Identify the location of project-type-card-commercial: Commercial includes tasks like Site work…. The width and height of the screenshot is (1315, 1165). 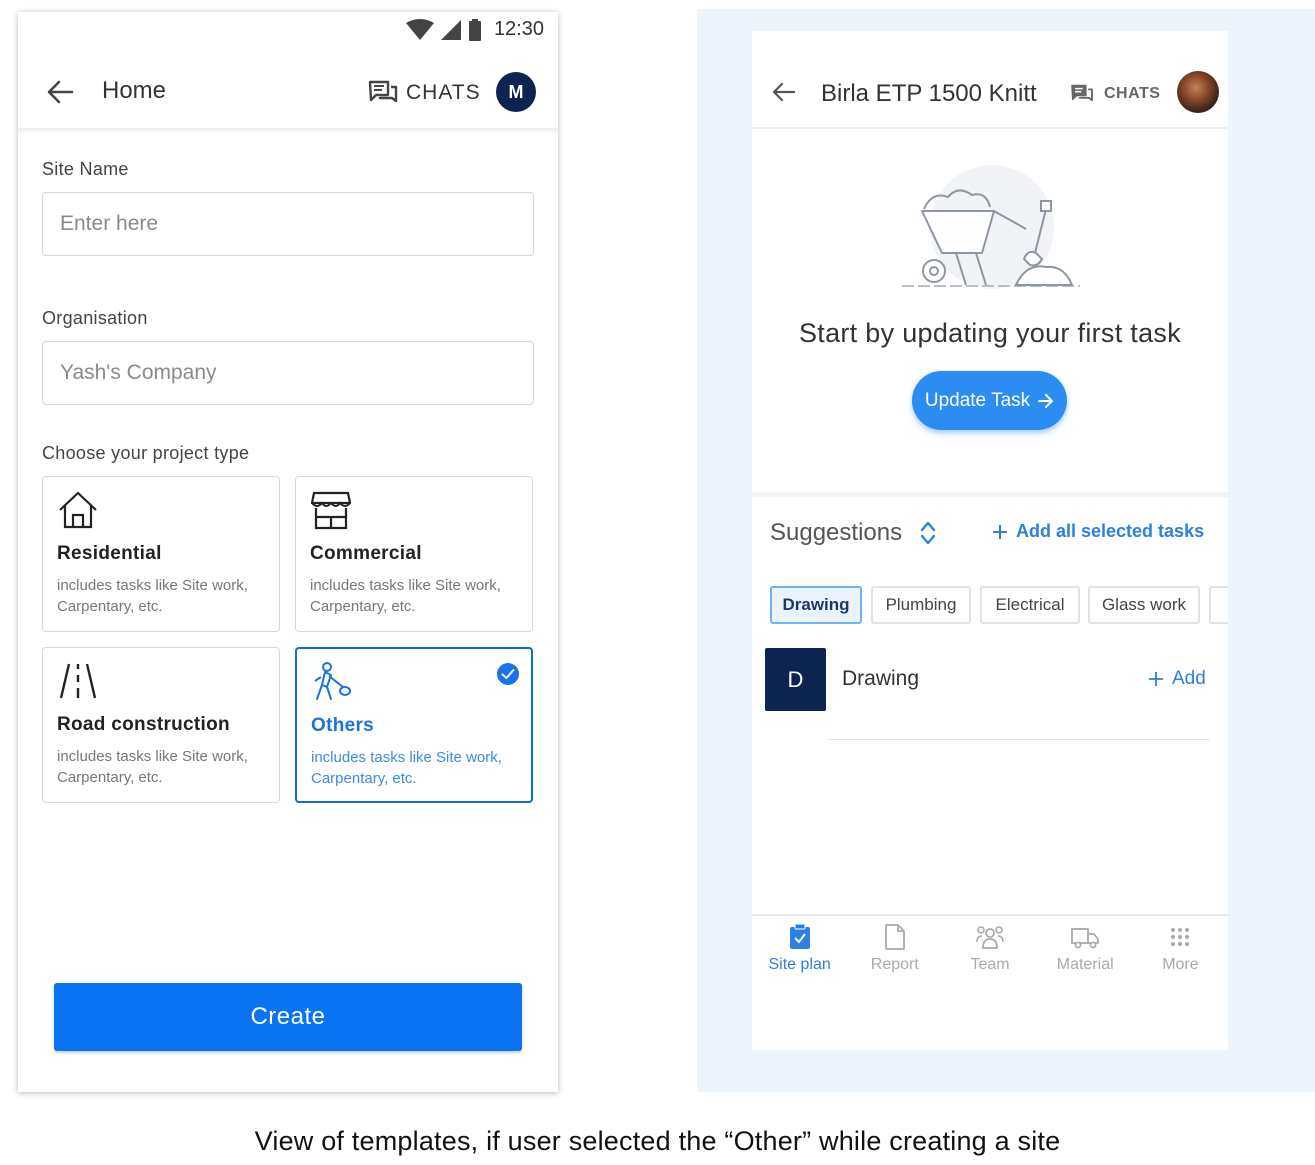
(414, 554).